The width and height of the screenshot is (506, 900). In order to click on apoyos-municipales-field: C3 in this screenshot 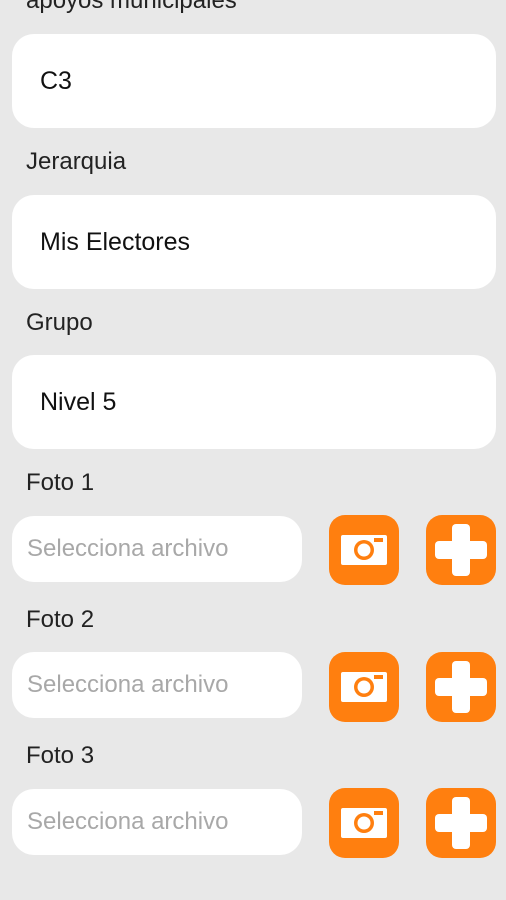, I will do `click(254, 81)`.